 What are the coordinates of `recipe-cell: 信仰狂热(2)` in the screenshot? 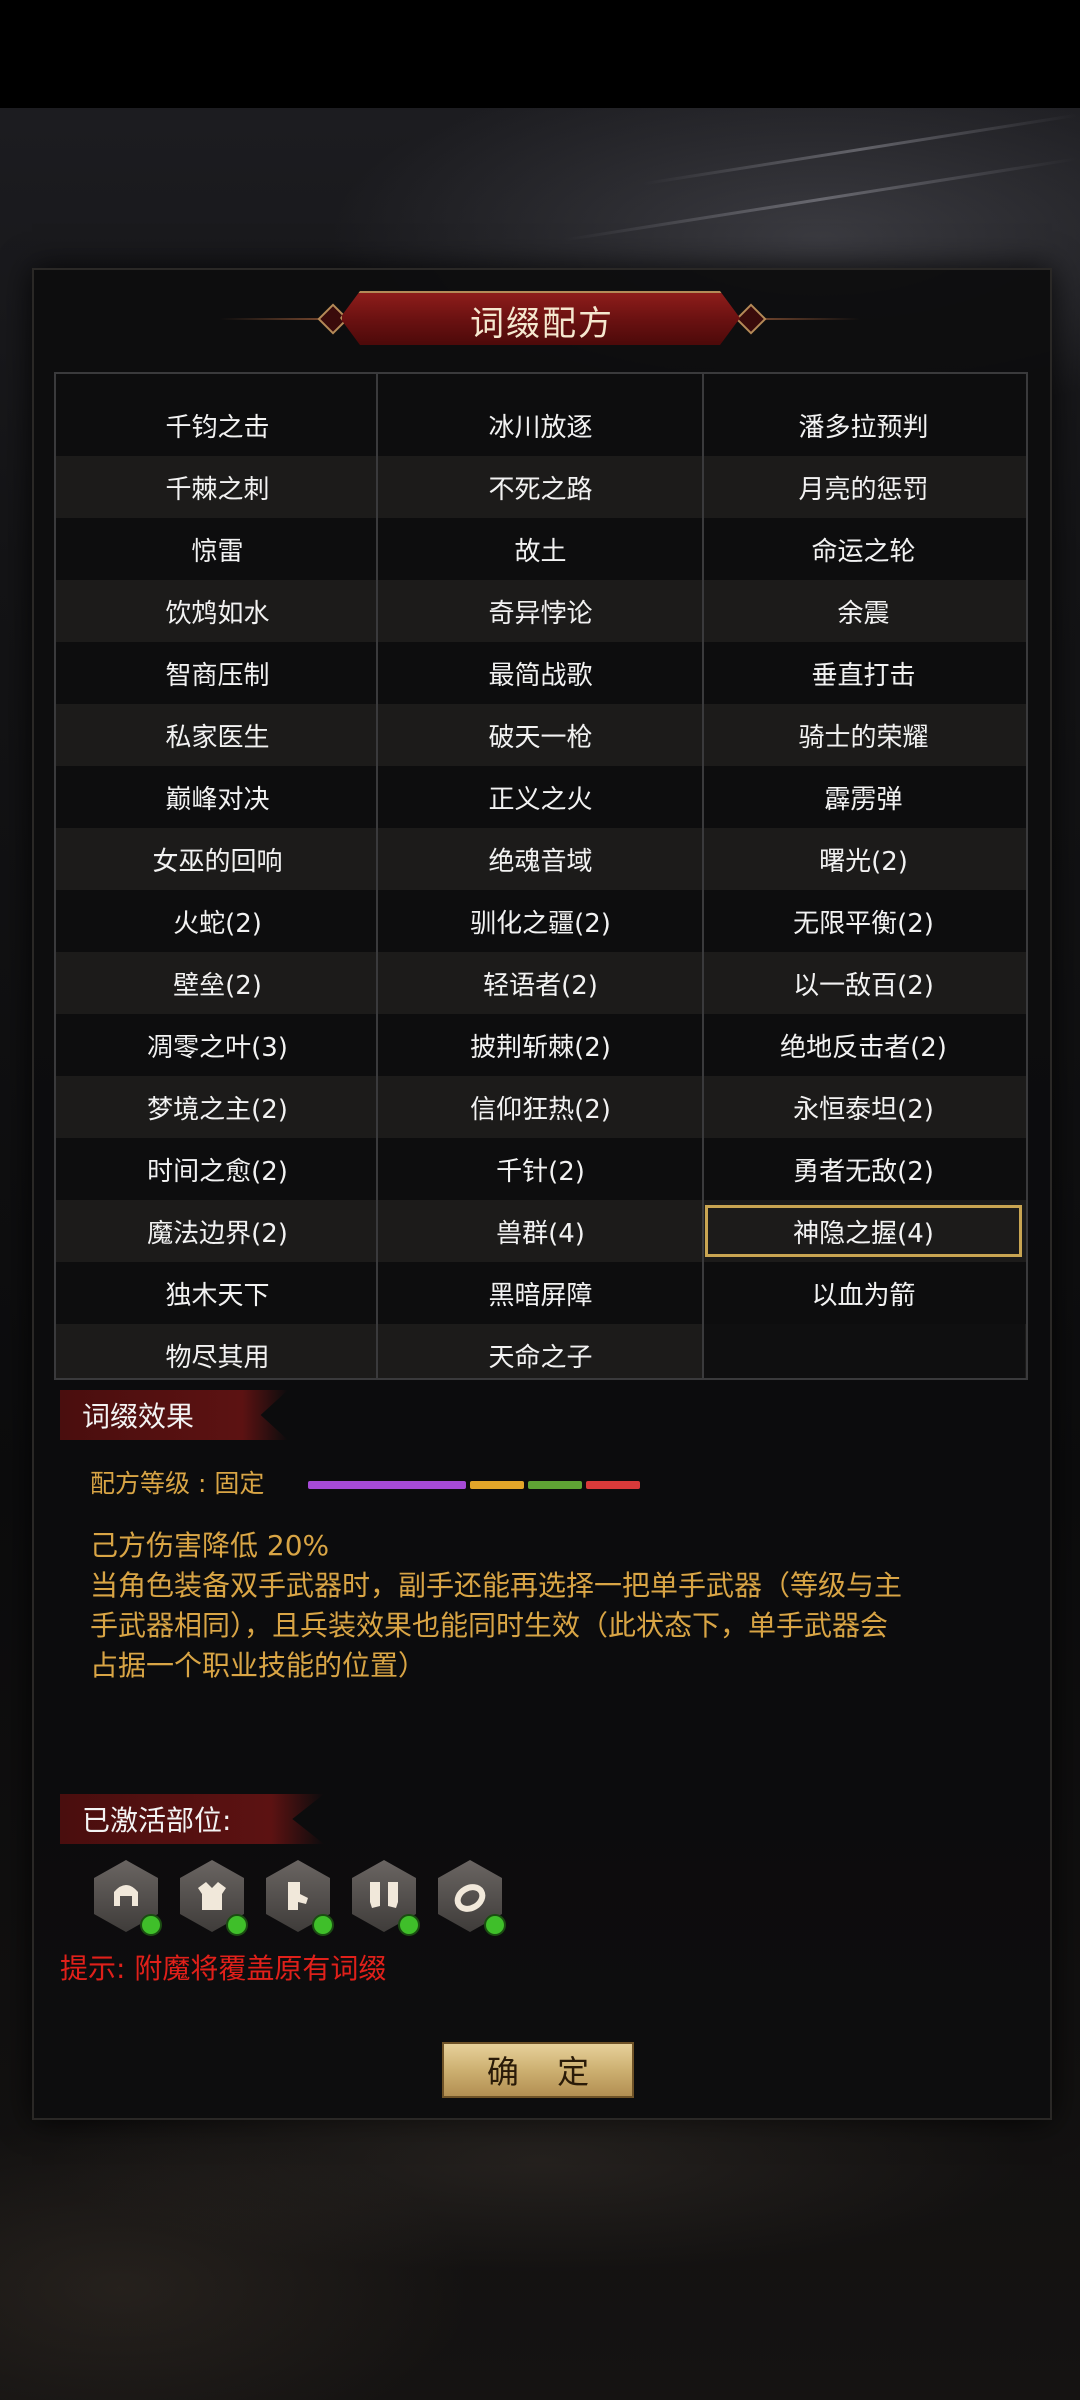 It's located at (540, 1107).